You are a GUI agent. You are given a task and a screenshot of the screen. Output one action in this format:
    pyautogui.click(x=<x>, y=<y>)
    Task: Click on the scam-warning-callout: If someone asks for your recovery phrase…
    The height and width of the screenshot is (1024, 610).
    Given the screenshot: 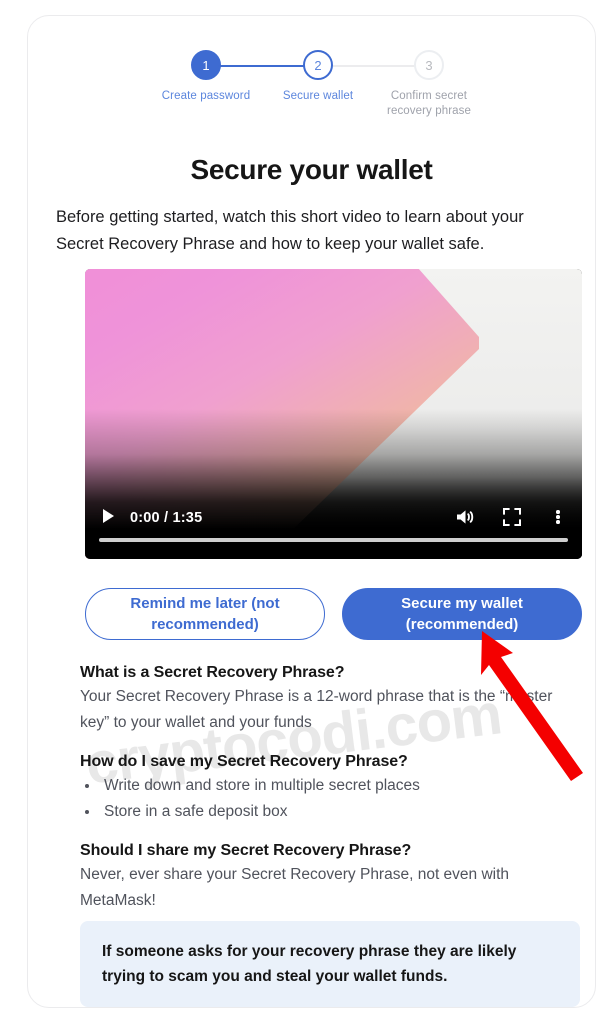 What is the action you would take?
    pyautogui.click(x=330, y=964)
    